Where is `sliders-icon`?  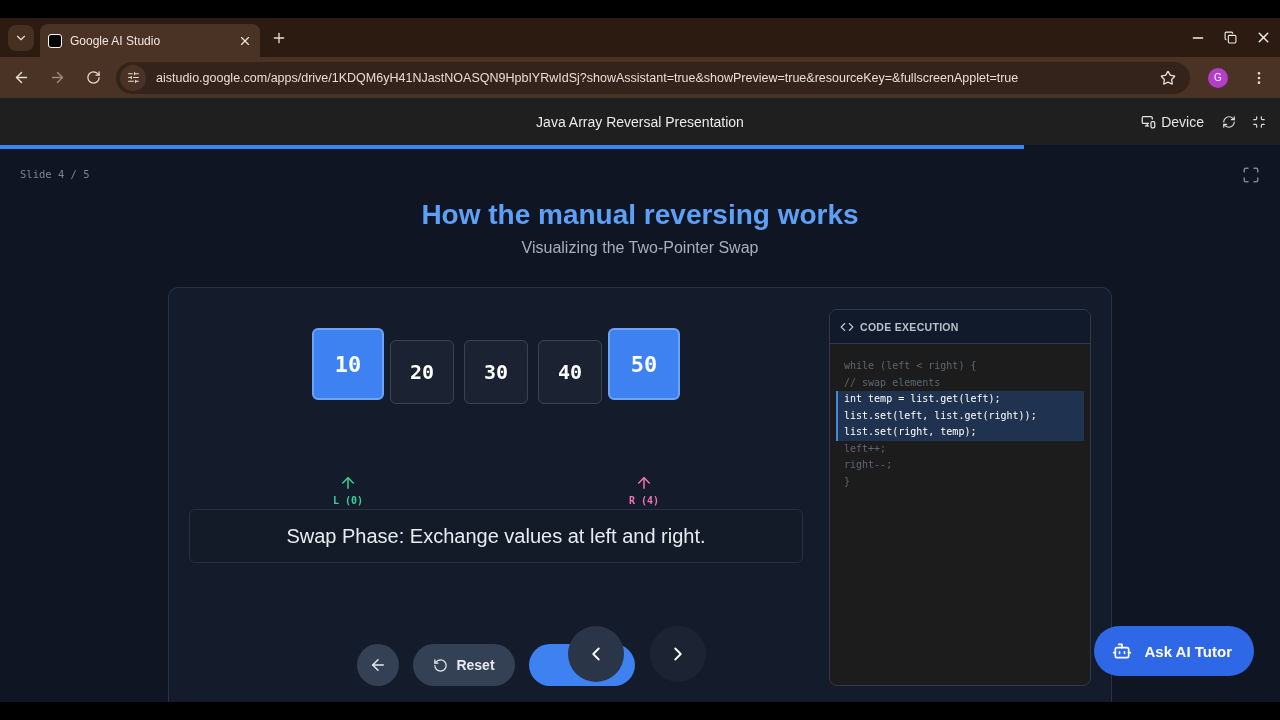
sliders-icon is located at coordinates (133, 77).